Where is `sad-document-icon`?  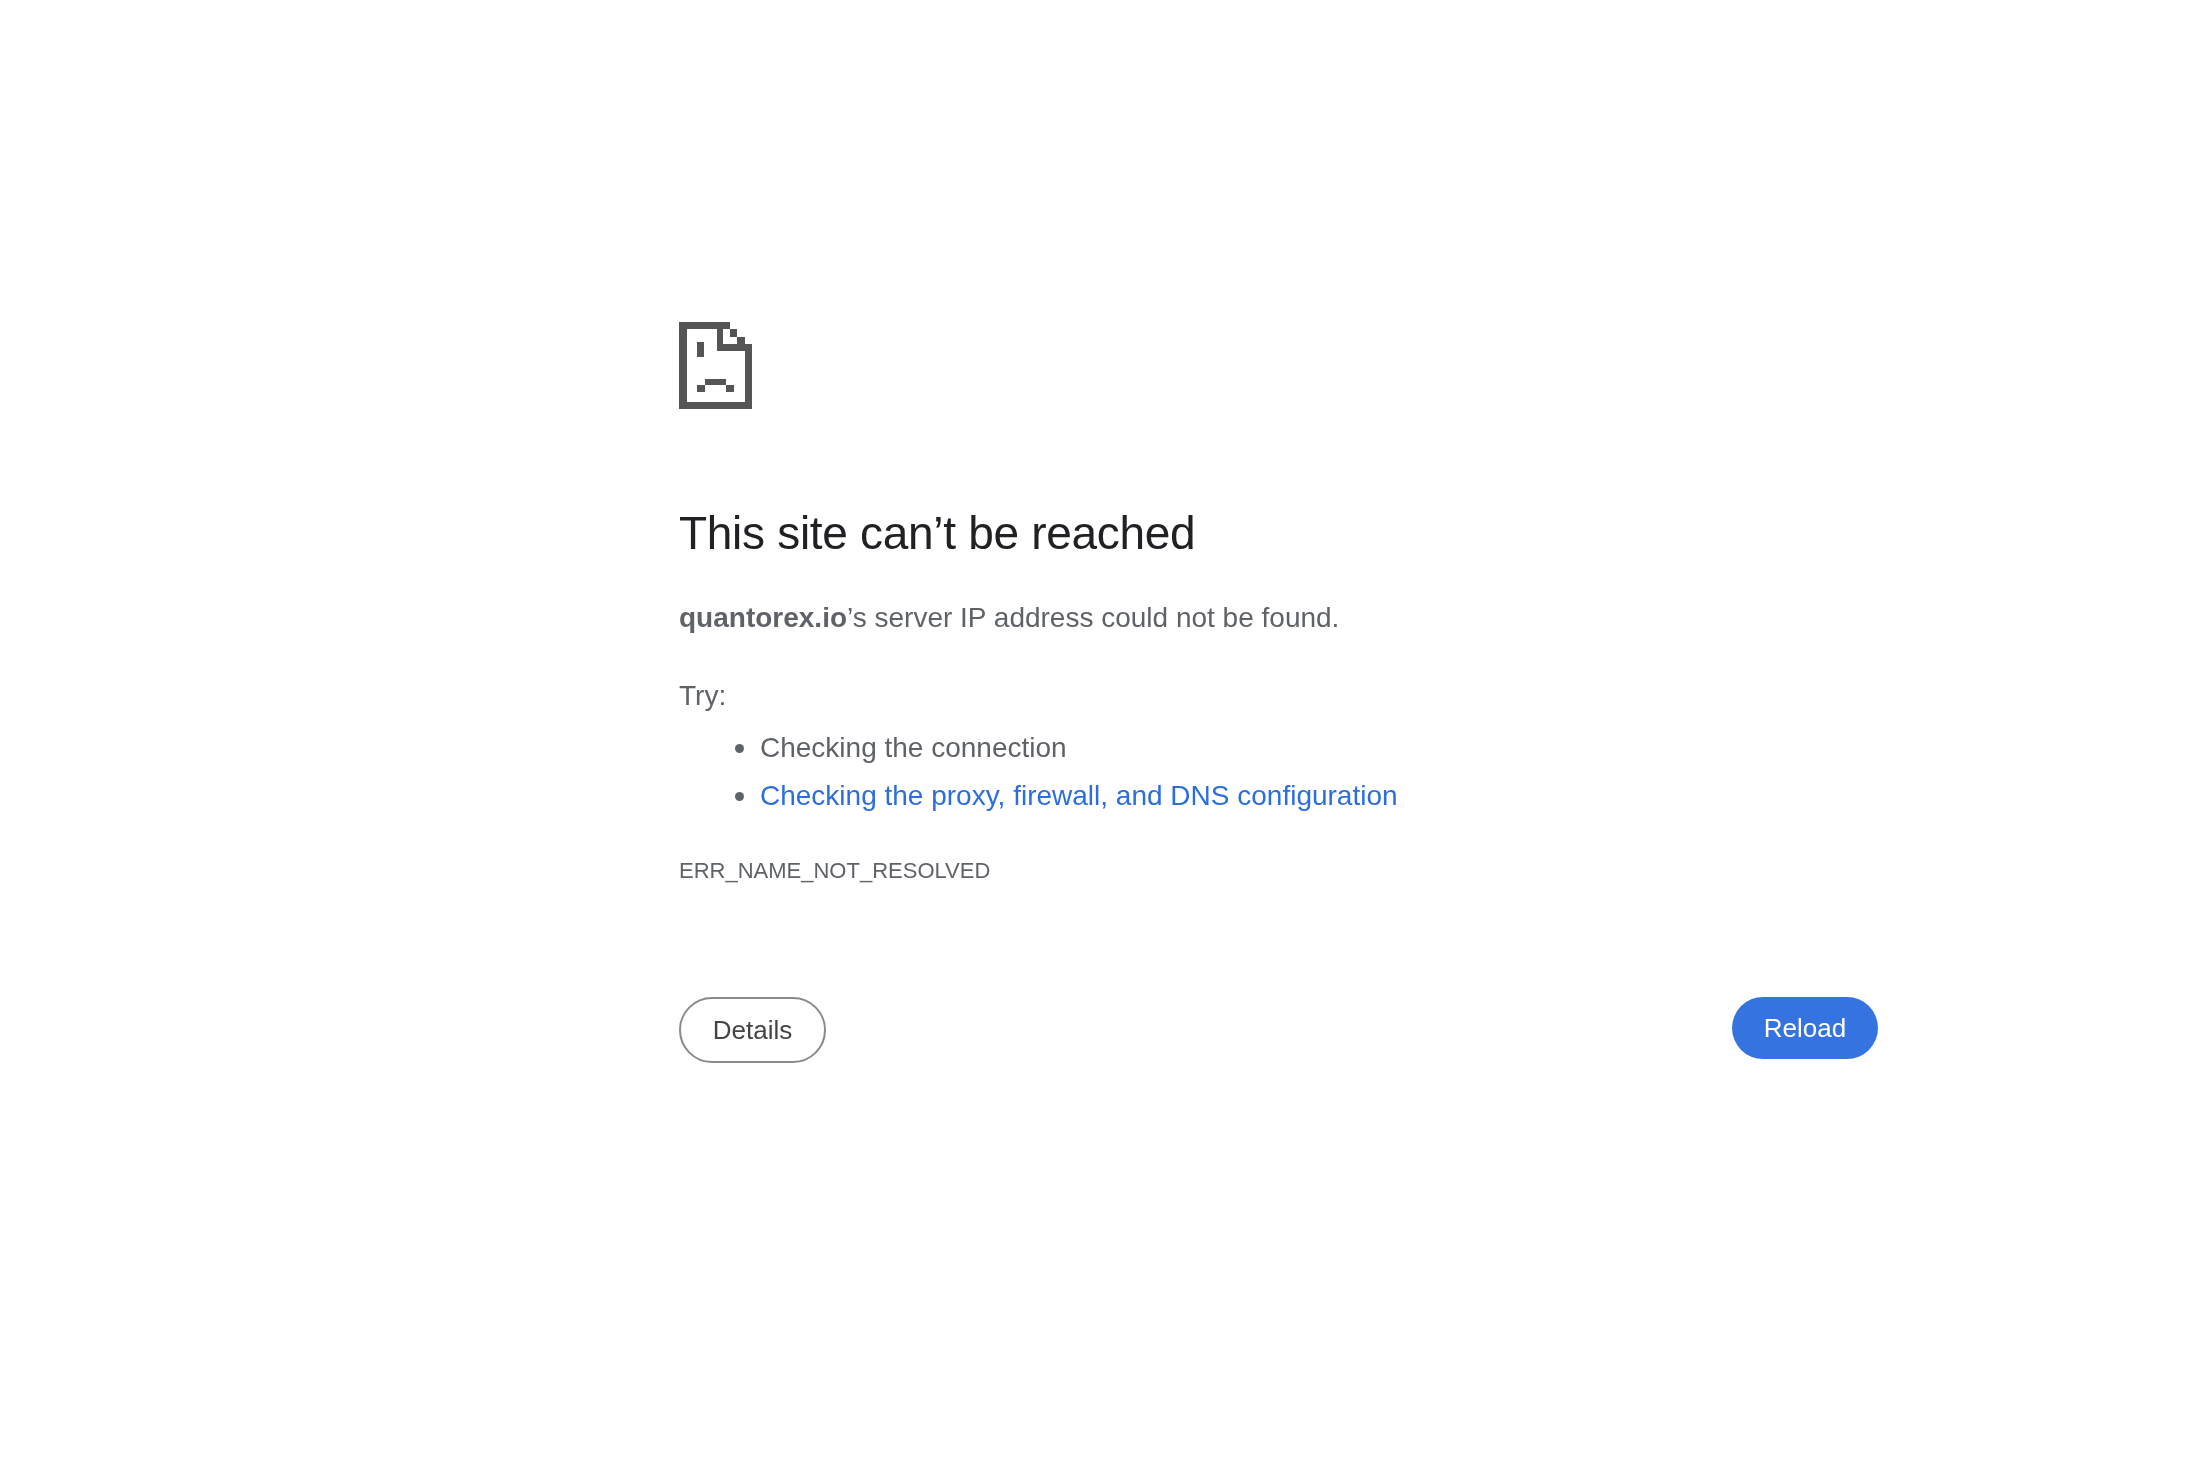
sad-document-icon is located at coordinates (715, 365).